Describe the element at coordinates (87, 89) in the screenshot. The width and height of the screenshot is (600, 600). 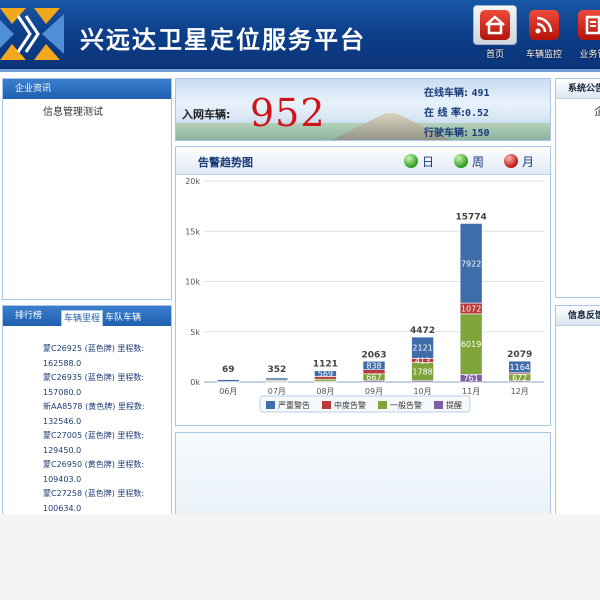
I see `enterprise-news-title: 企业资讯` at that location.